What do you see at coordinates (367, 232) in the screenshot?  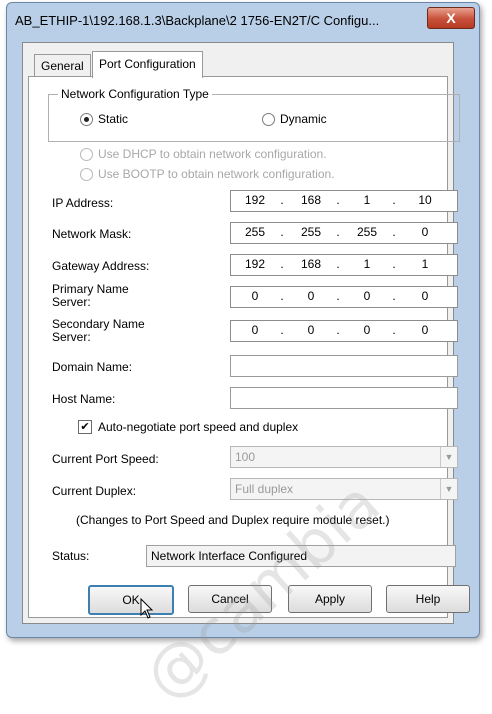 I see `mask-octet-3: 255` at bounding box center [367, 232].